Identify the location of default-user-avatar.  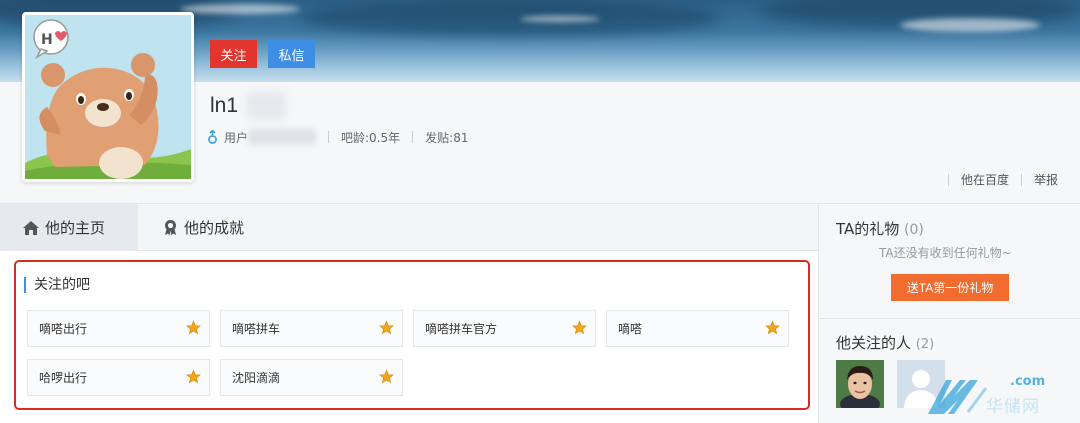
(921, 384).